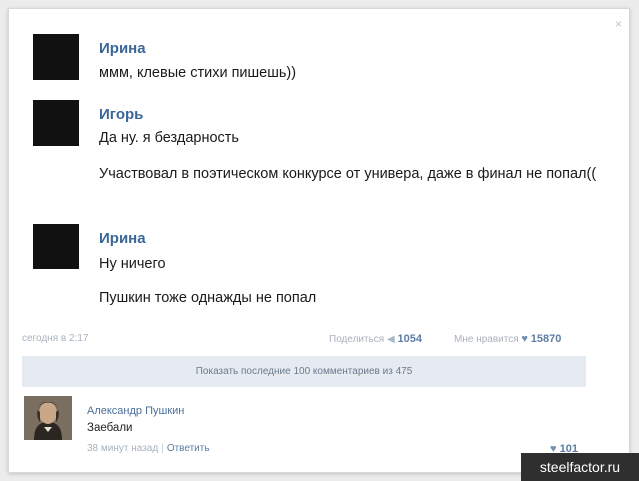 This screenshot has height=481, width=639. I want to click on avatar-pushkin, so click(48, 418).